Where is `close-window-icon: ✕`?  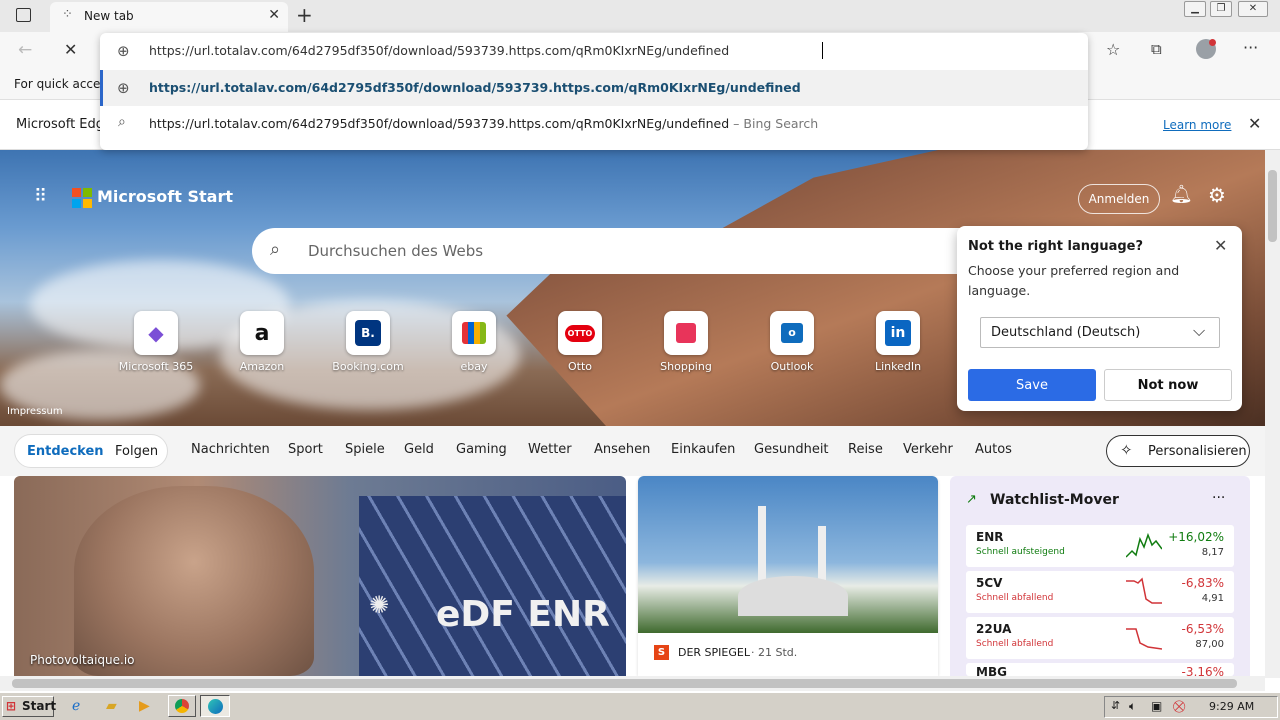 close-window-icon: ✕ is located at coordinates (1253, 9).